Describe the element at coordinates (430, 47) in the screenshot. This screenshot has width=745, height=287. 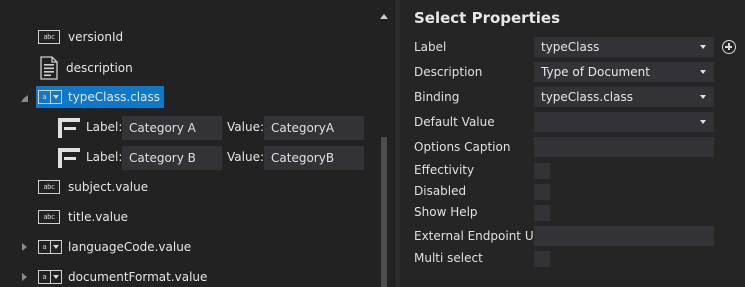
I see `label-caption: Label` at that location.